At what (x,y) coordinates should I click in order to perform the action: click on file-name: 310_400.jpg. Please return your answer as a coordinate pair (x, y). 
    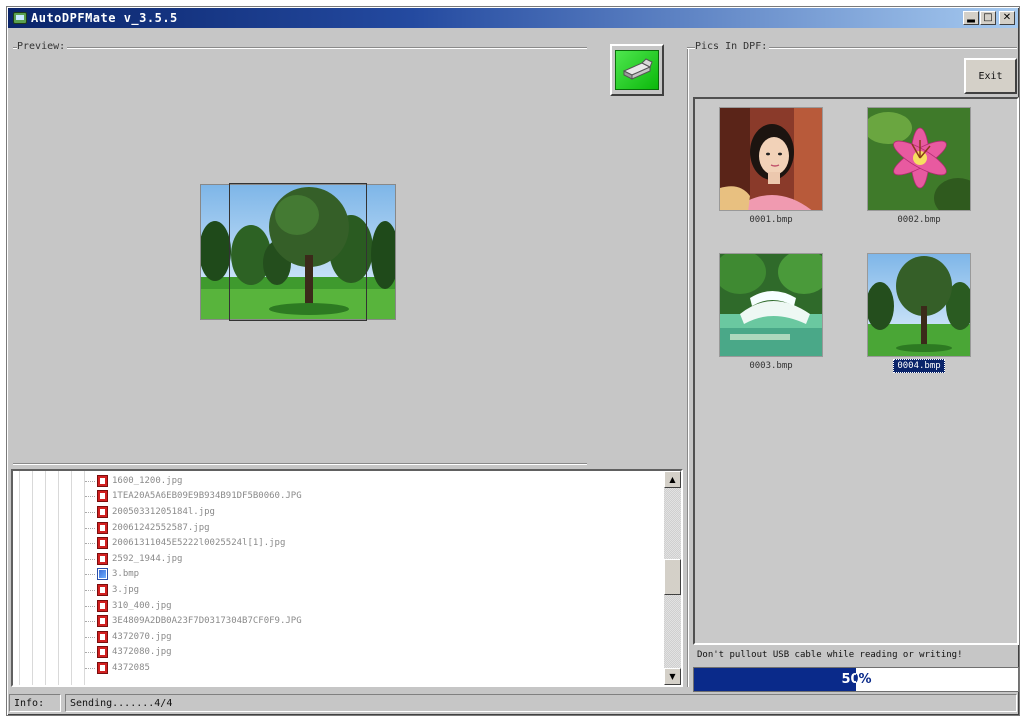
    Looking at the image, I should click on (142, 605).